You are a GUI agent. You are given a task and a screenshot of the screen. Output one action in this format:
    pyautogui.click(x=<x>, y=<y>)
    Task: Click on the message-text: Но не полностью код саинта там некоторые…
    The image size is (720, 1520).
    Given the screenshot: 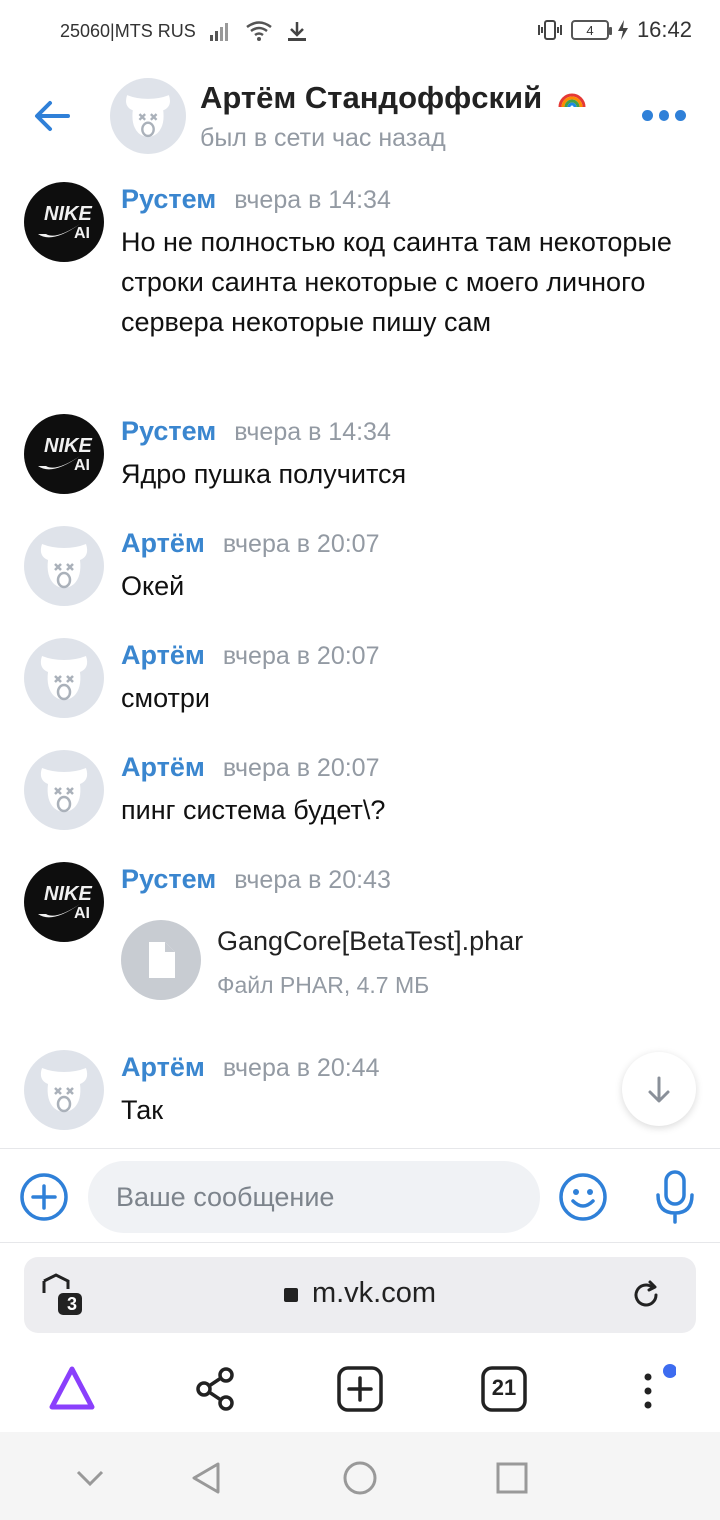 What is the action you would take?
    pyautogui.click(x=396, y=282)
    